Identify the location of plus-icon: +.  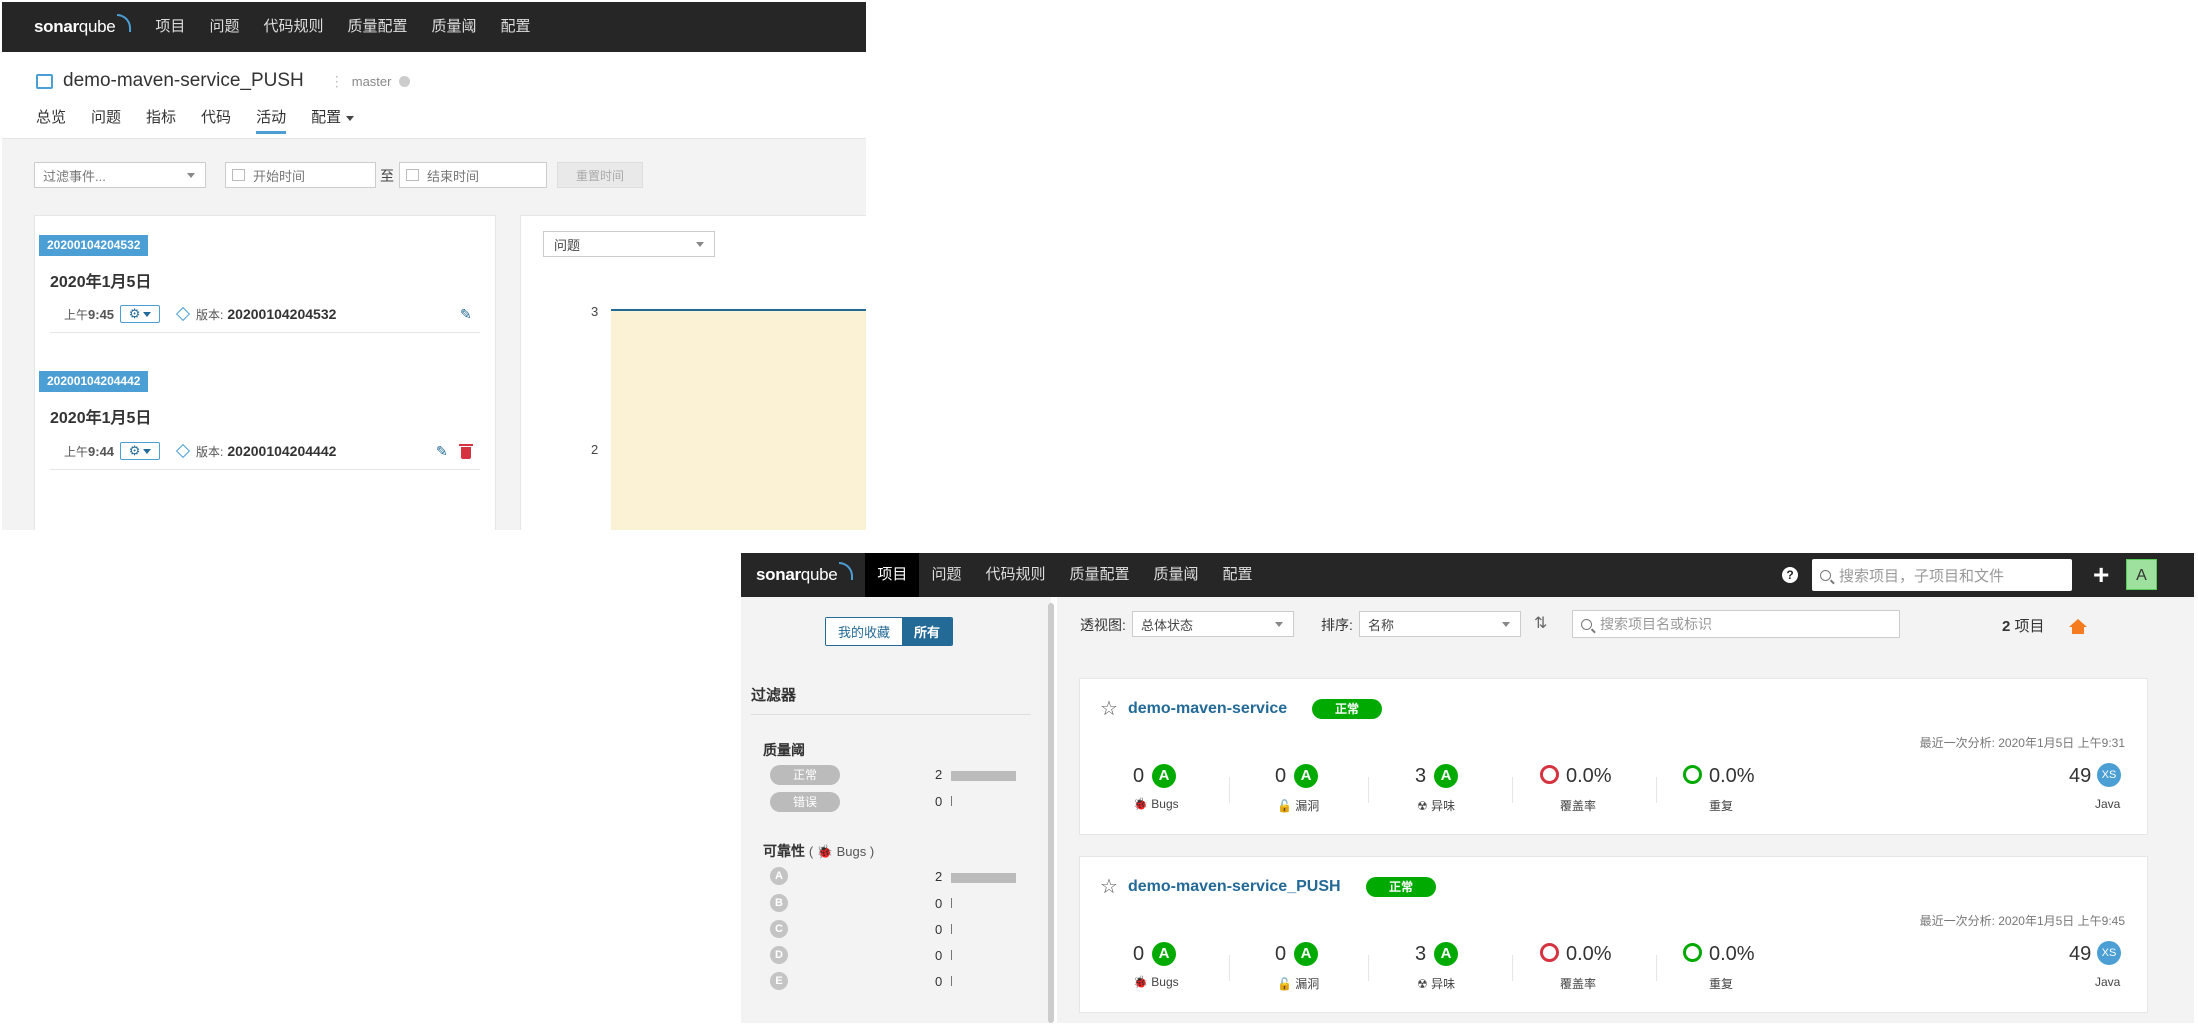
(2101, 575).